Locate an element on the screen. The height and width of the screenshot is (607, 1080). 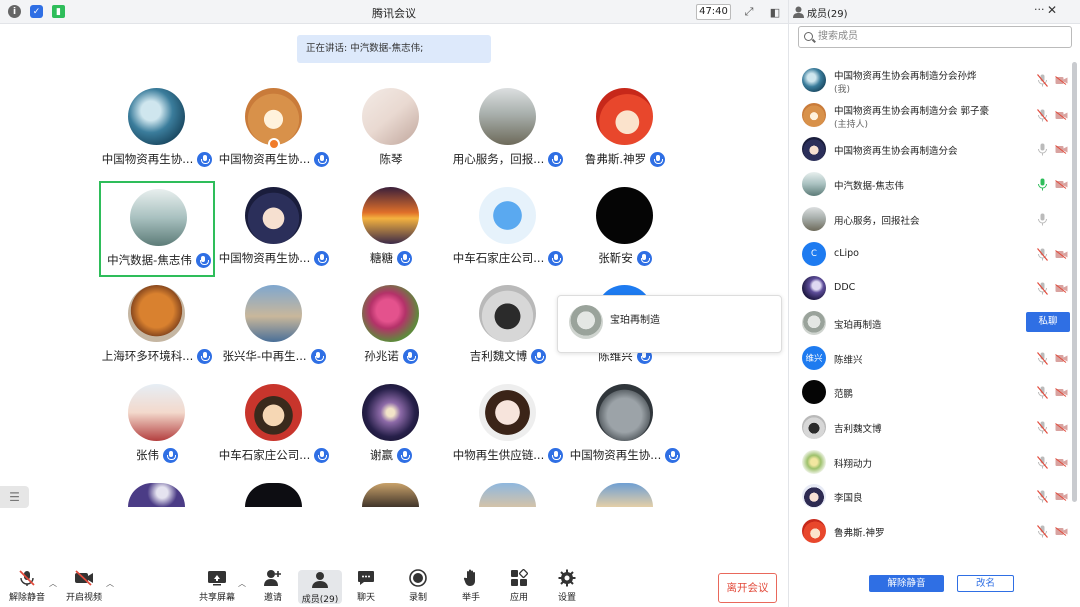
member-list-scrollbar is located at coordinates (1074, 282).